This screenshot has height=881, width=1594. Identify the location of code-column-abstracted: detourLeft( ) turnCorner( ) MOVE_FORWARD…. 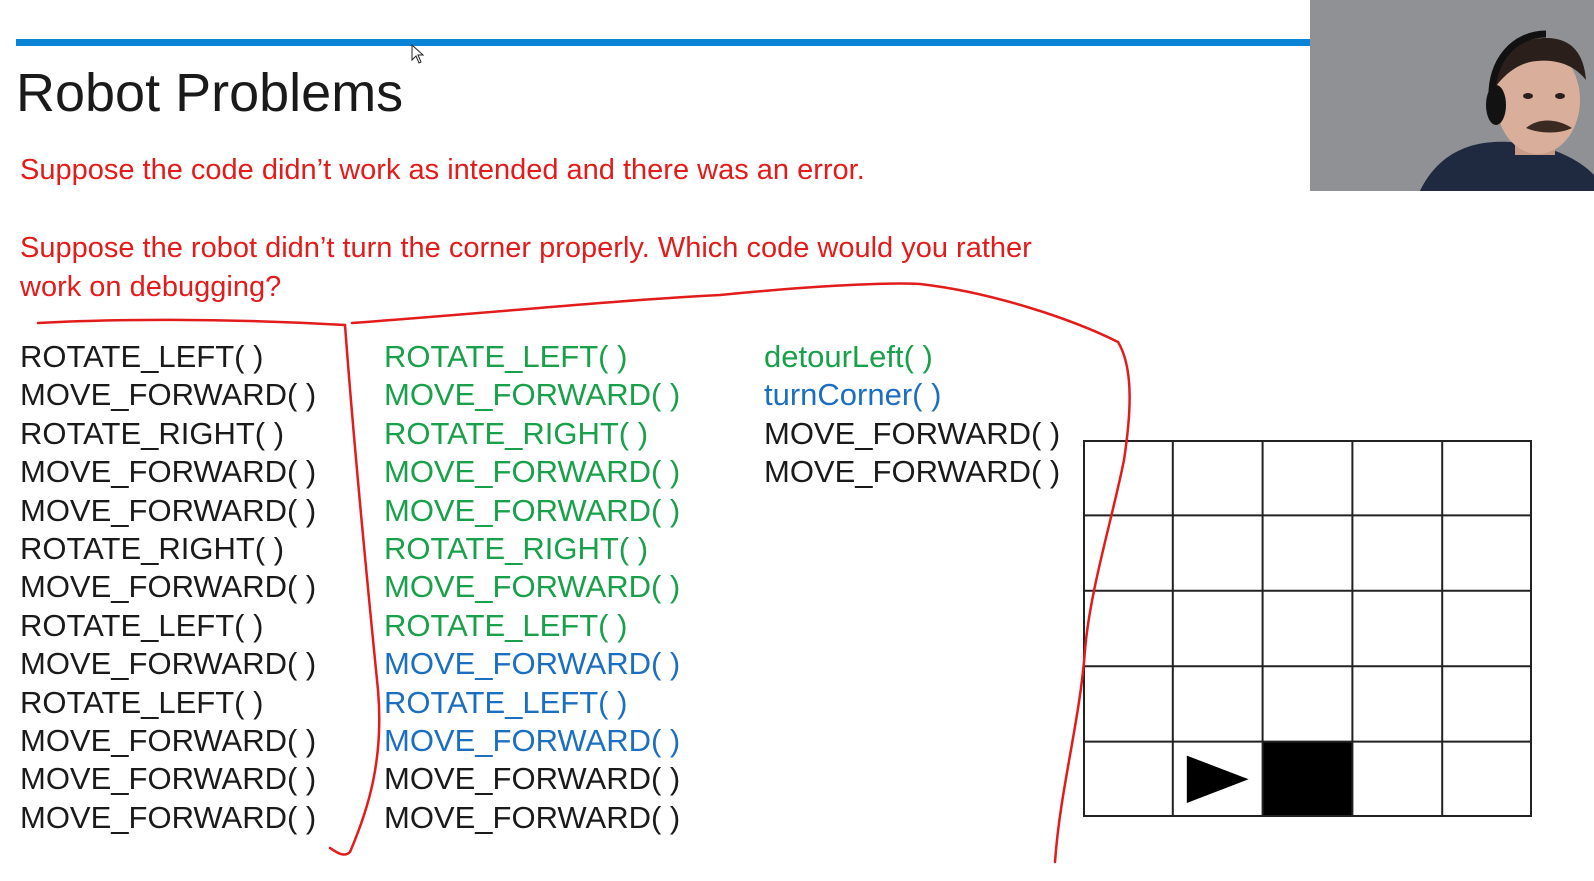
(912, 415).